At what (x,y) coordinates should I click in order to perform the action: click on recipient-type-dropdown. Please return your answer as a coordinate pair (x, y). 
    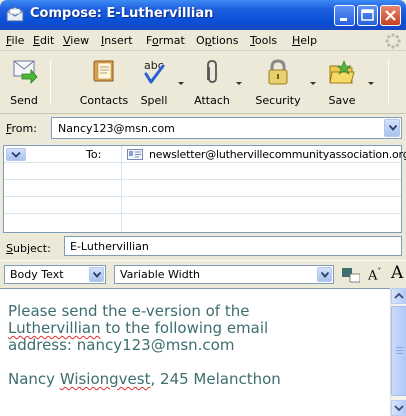
    Looking at the image, I should click on (16, 154).